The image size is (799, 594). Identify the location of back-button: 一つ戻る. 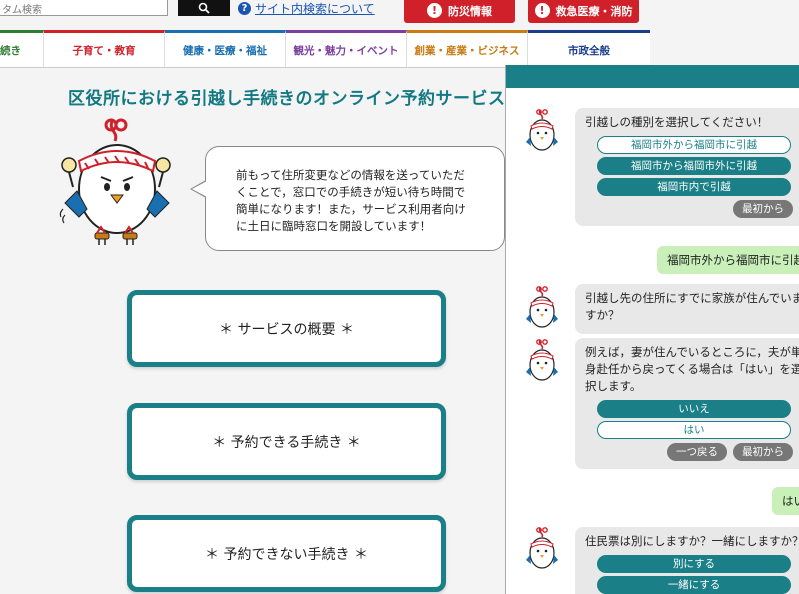
(697, 452).